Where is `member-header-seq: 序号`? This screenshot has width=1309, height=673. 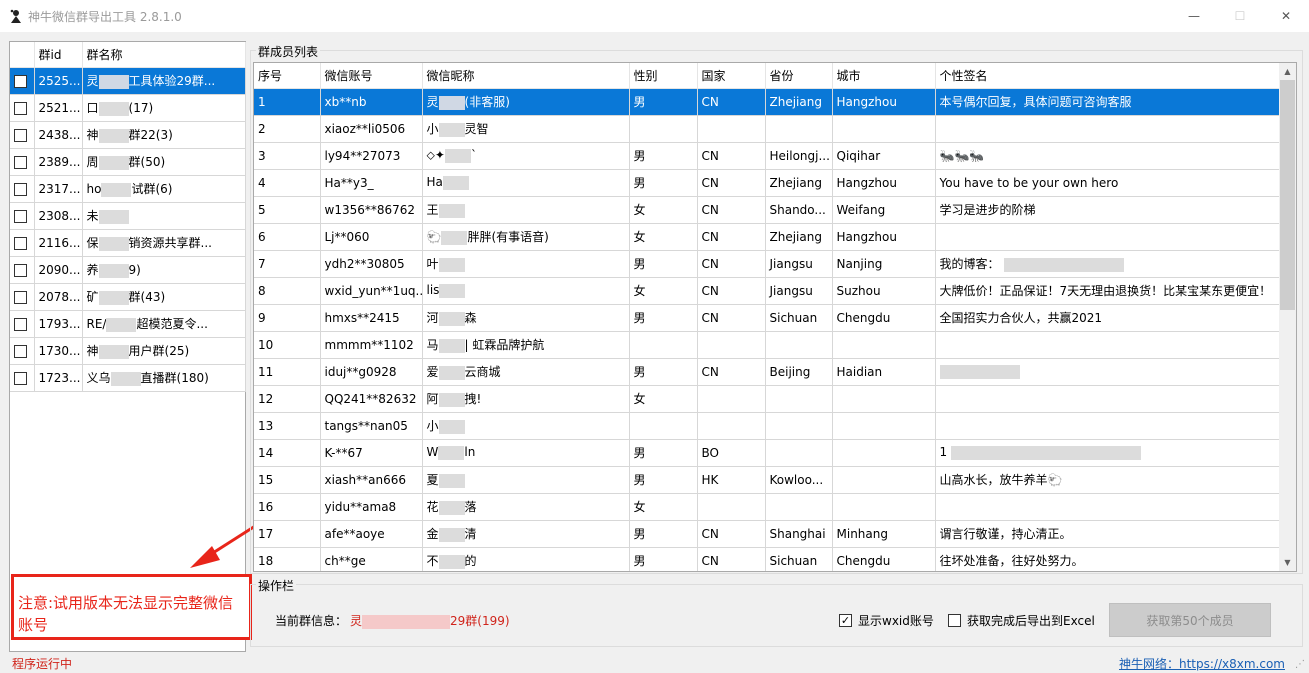 member-header-seq: 序号 is located at coordinates (287, 76).